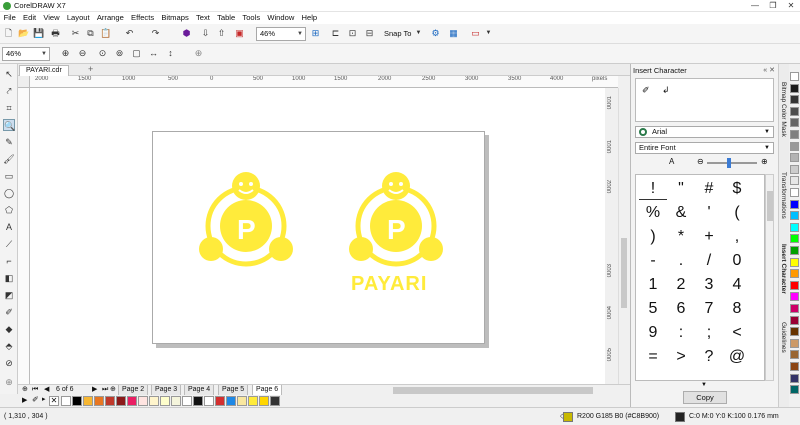 This screenshot has height=425, width=800. I want to click on ellipse-tool-icon: ◯, so click(9, 193).